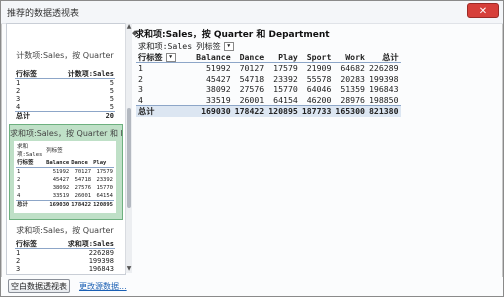  What do you see at coordinates (61, 180) in the screenshot?
I see `mini-cell: 45427` at bounding box center [61, 180].